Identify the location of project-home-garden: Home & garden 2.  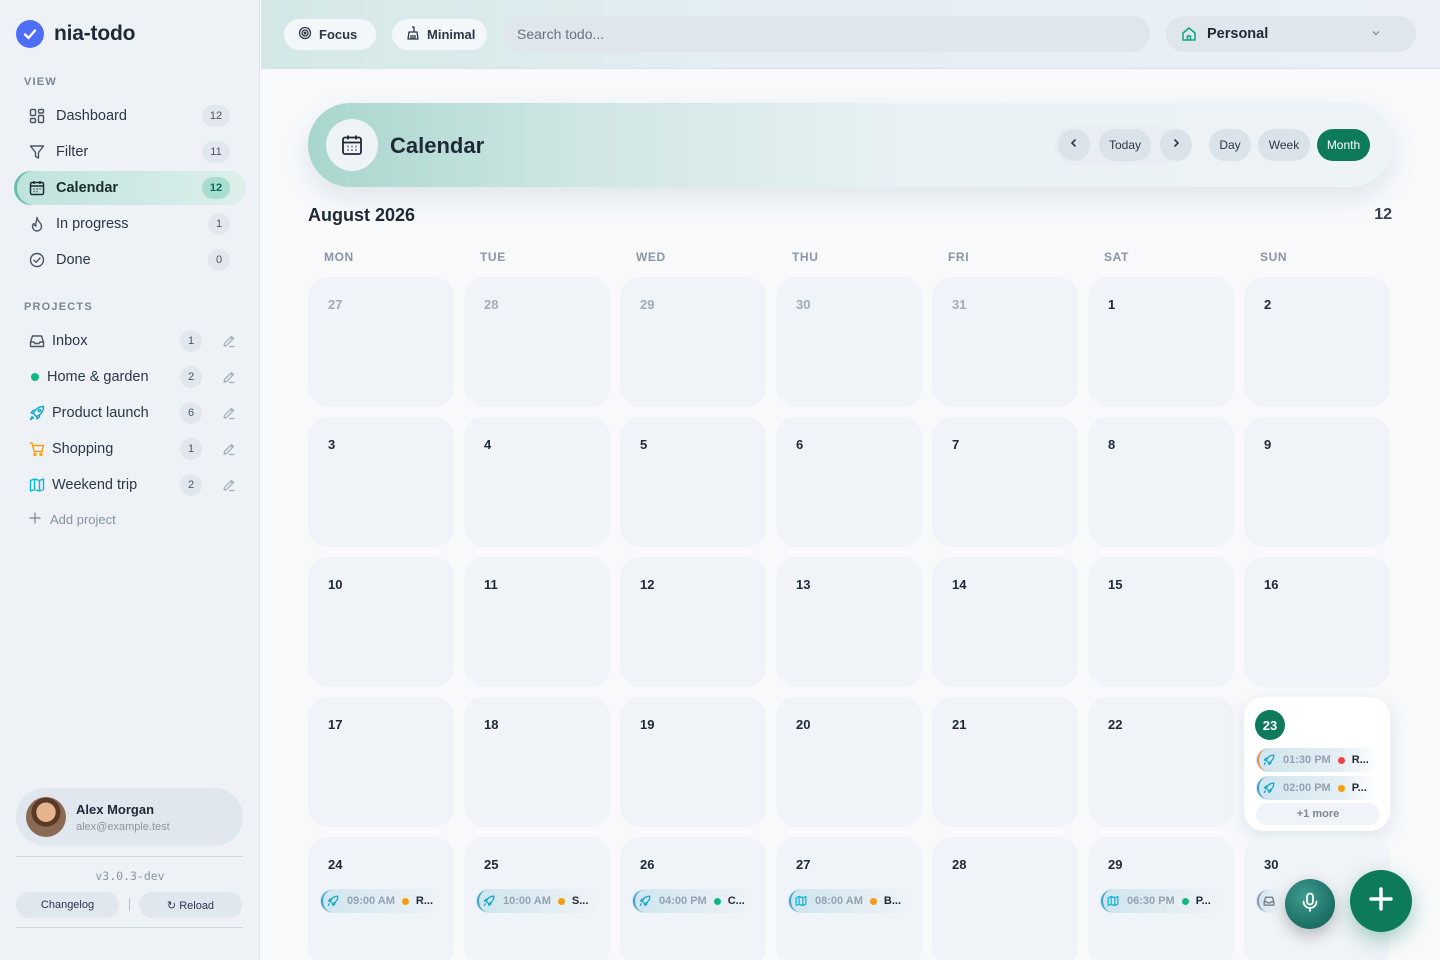
(130, 377).